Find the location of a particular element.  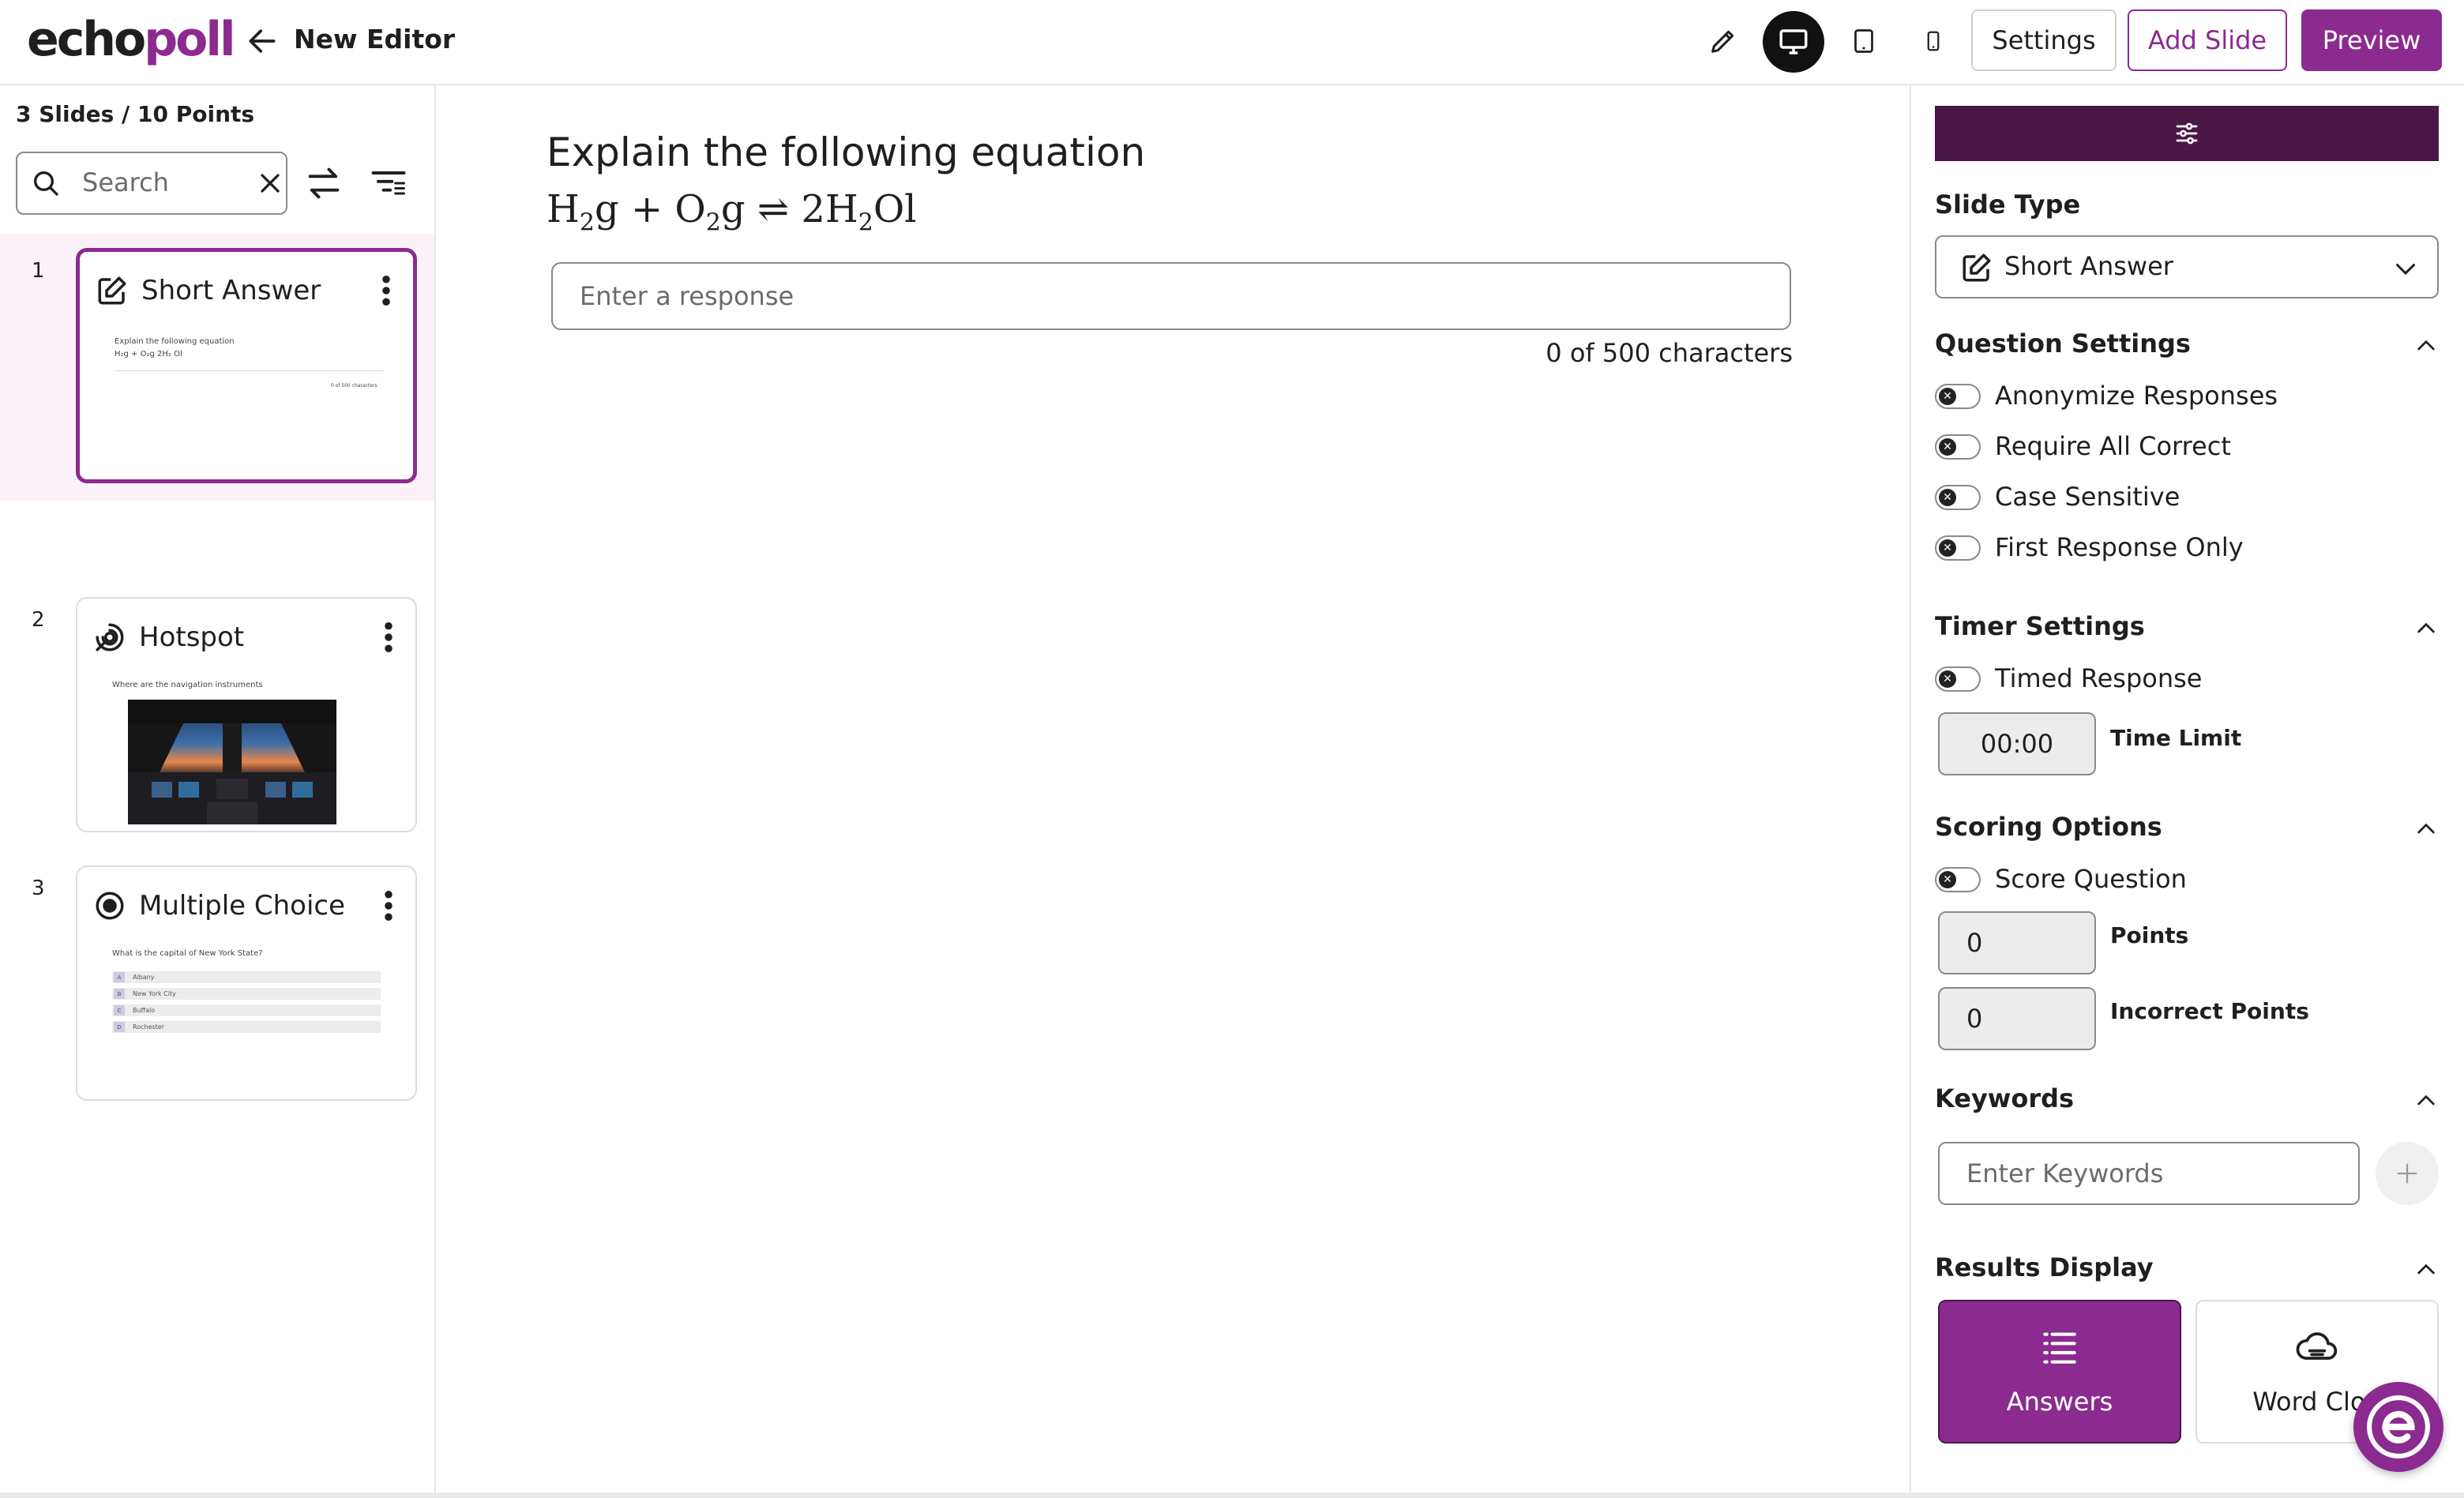

question-equation: H2g + O2g ⇌ 2H2Ol is located at coordinates (732, 216).